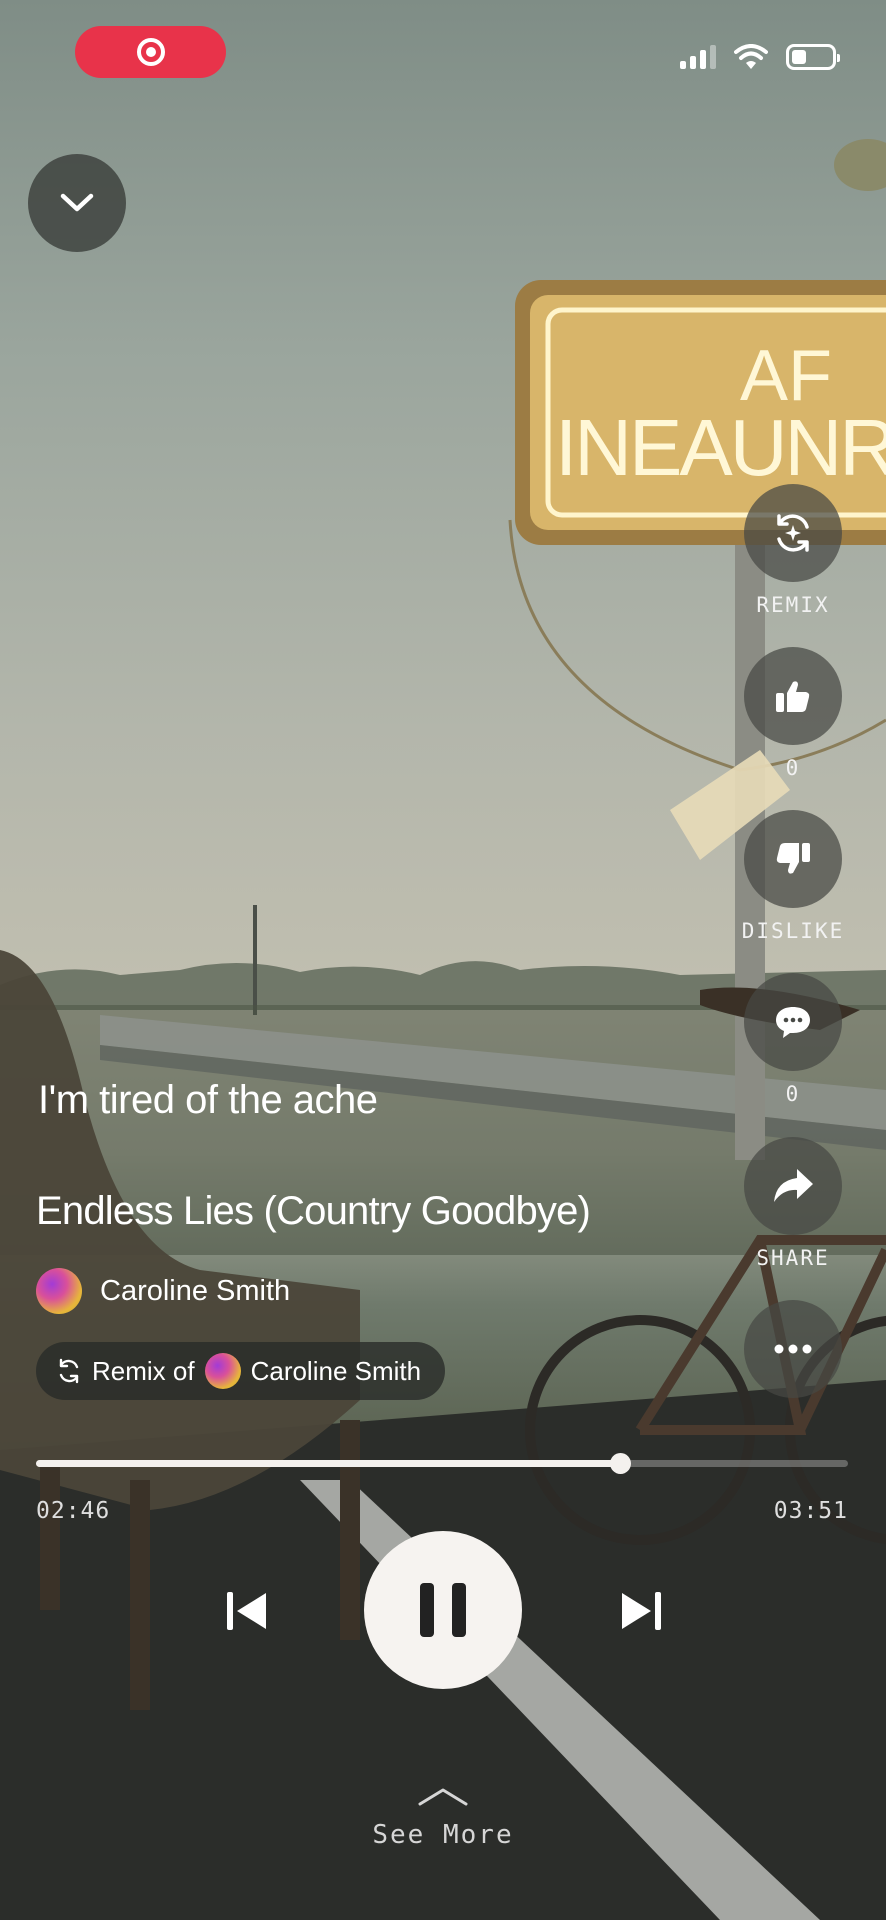 The height and width of the screenshot is (1920, 886). I want to click on remix-of-chip: Remix of Caroline Smith, so click(241, 1371).